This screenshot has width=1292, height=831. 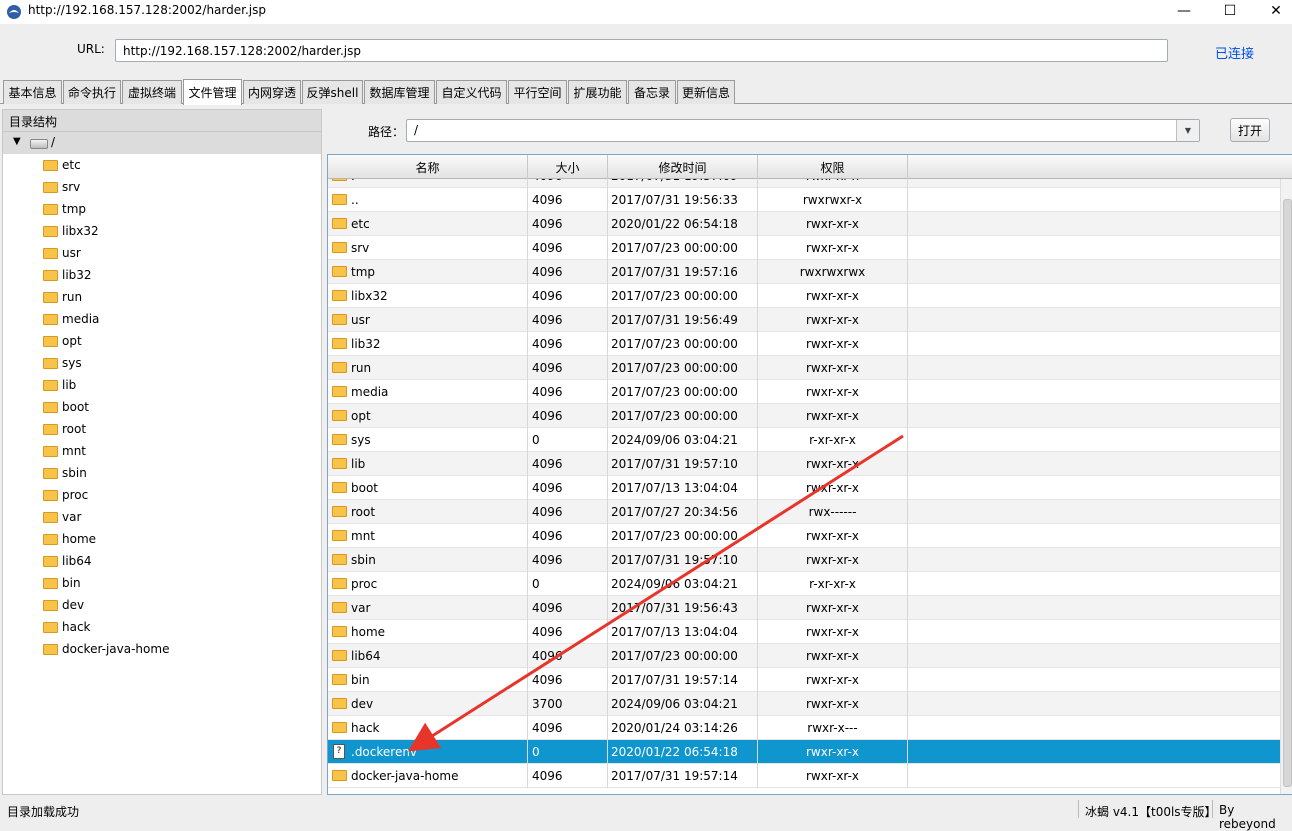 What do you see at coordinates (162, 341) in the screenshot?
I see `tree-item: opt` at bounding box center [162, 341].